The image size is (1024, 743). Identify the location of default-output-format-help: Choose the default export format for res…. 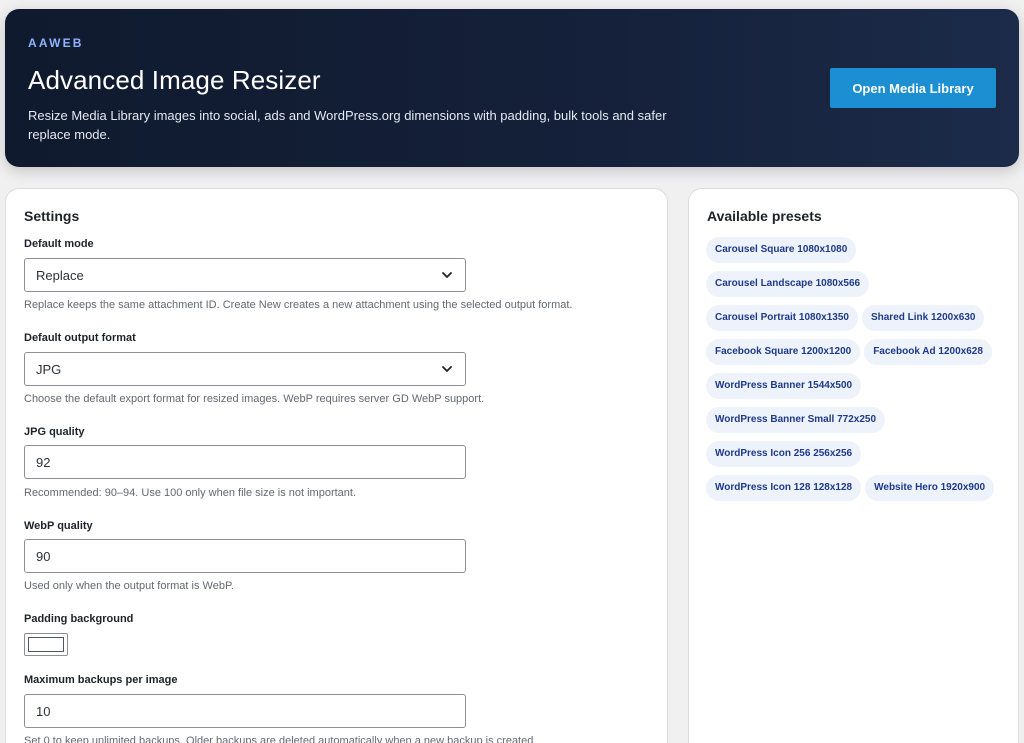
(254, 399).